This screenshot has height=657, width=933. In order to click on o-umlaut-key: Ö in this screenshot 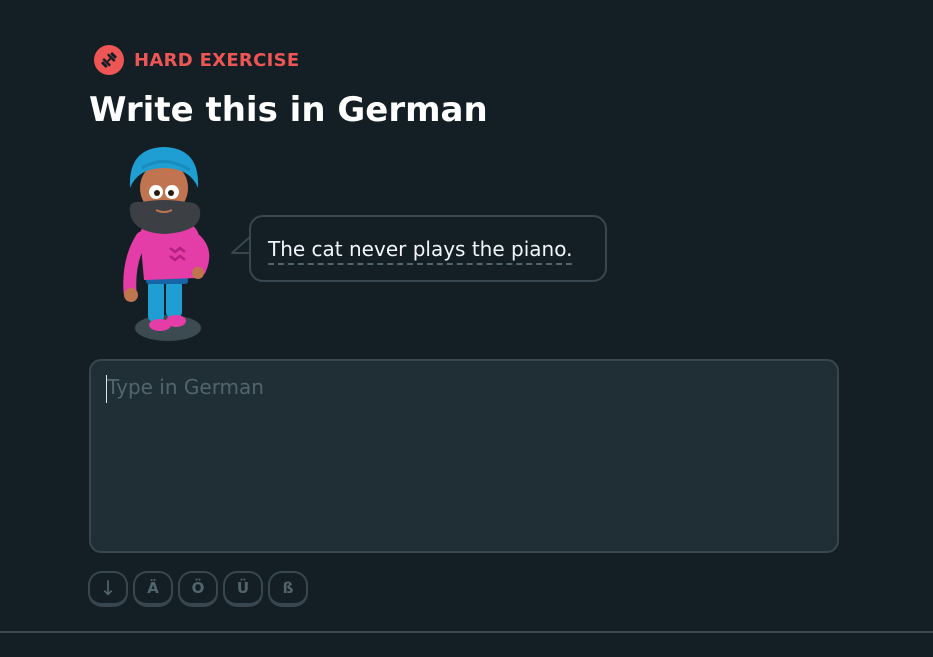, I will do `click(198, 589)`.